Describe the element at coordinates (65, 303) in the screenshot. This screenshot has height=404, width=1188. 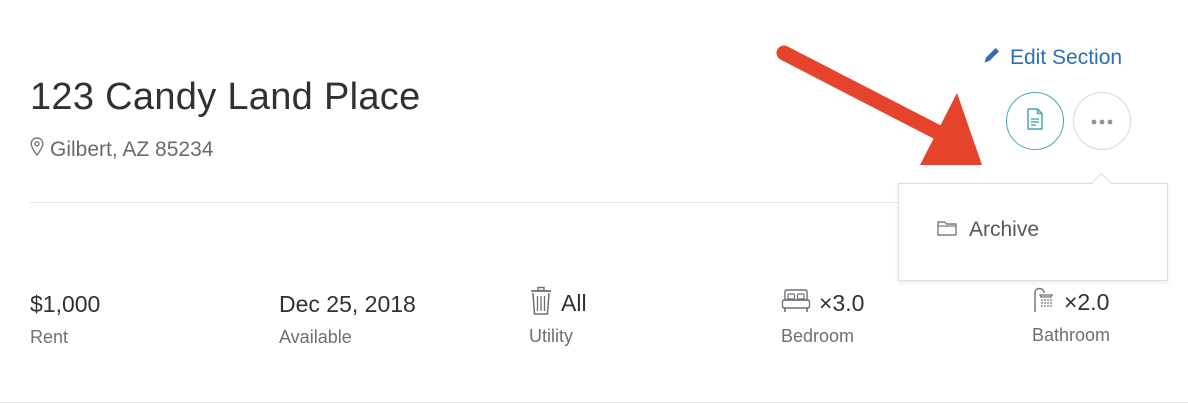
I see `stat-value: $1,000` at that location.